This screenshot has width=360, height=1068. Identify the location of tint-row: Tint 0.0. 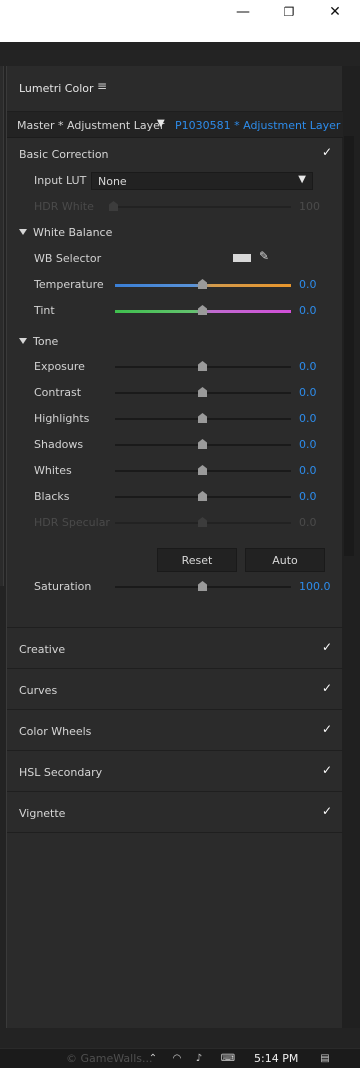
(175, 311).